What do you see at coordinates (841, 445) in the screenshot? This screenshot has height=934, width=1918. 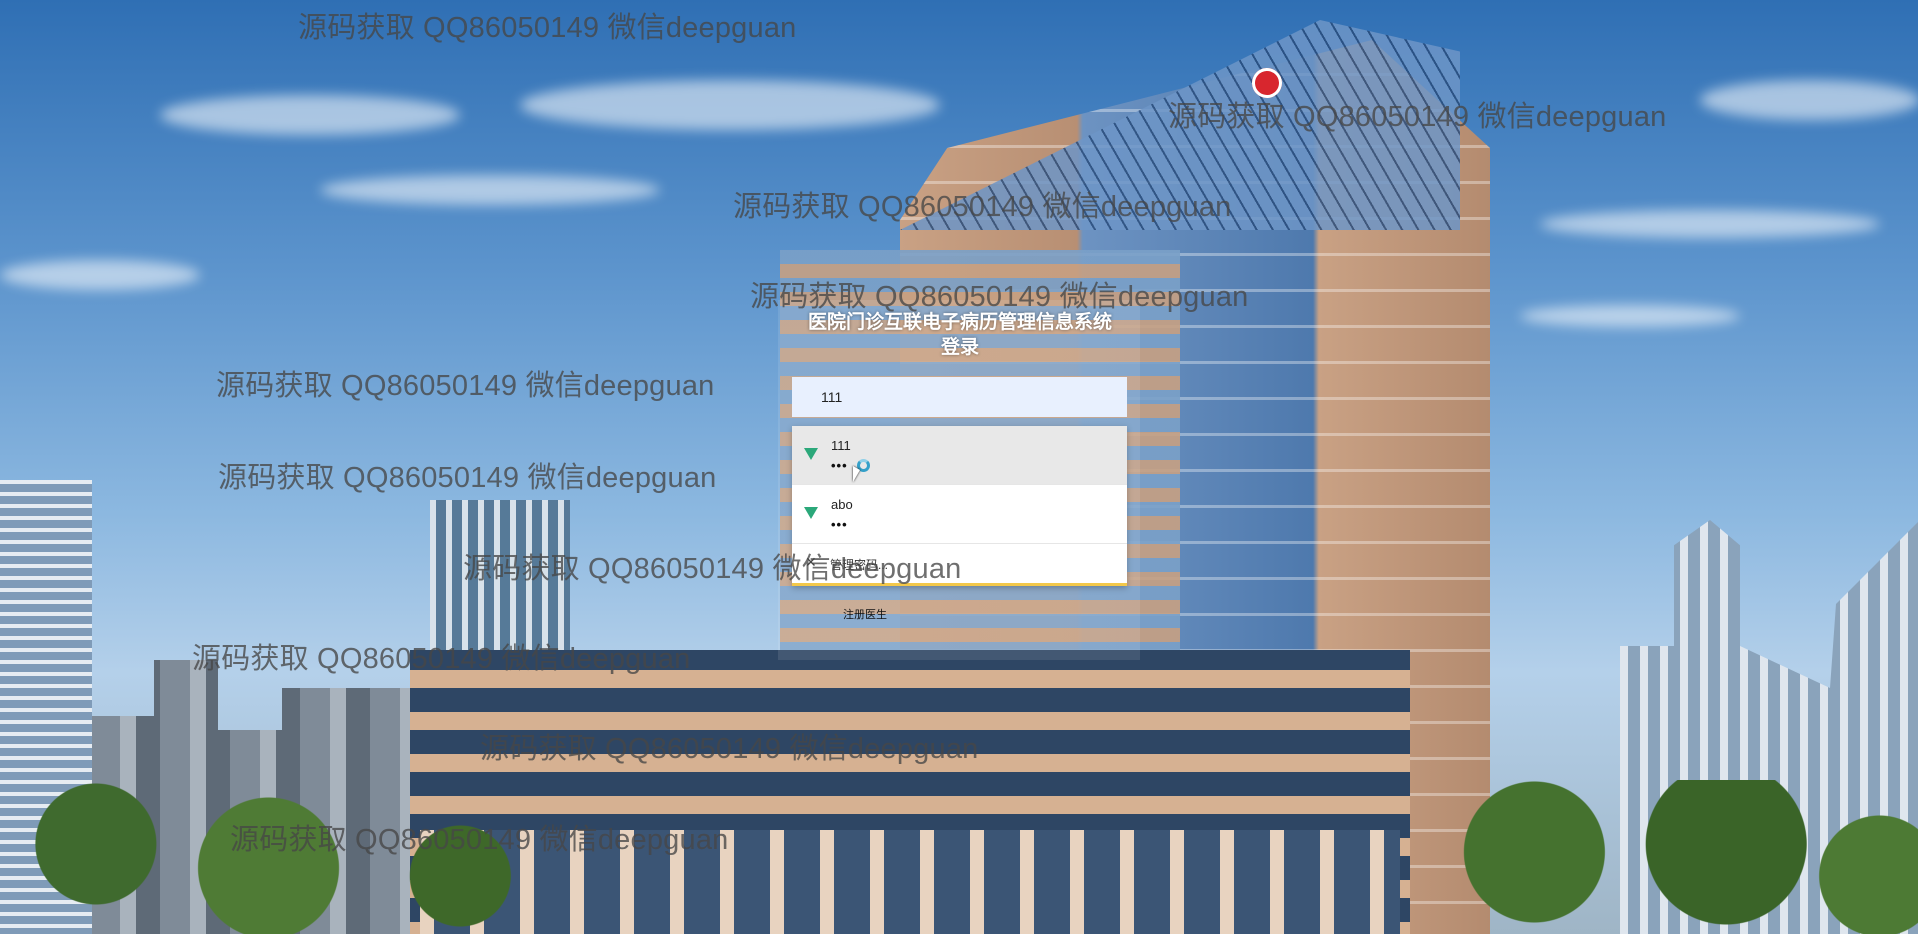 I see `suggestion-username: 111` at bounding box center [841, 445].